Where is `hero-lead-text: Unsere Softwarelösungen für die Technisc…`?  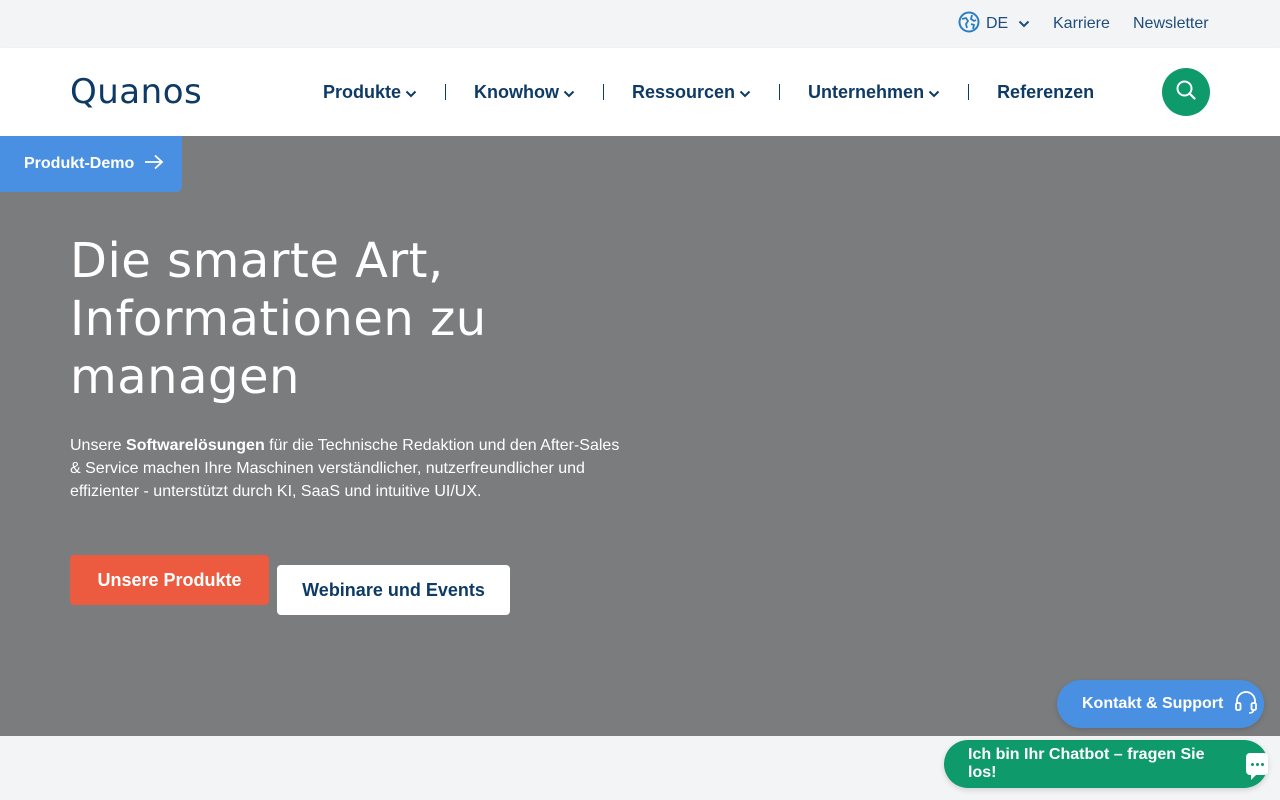
hero-lead-text: Unsere Softwarelösungen für die Technisc… is located at coordinates (345, 468).